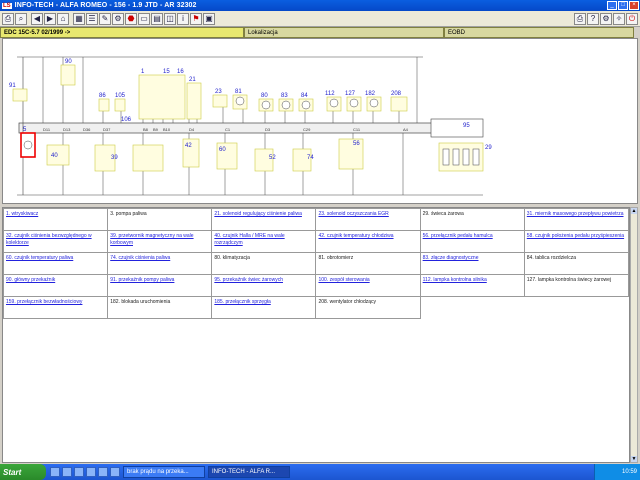 The image size is (640, 480). Describe the element at coordinates (120, 96) in the screenshot. I see `diagram-label-105: 105` at that location.